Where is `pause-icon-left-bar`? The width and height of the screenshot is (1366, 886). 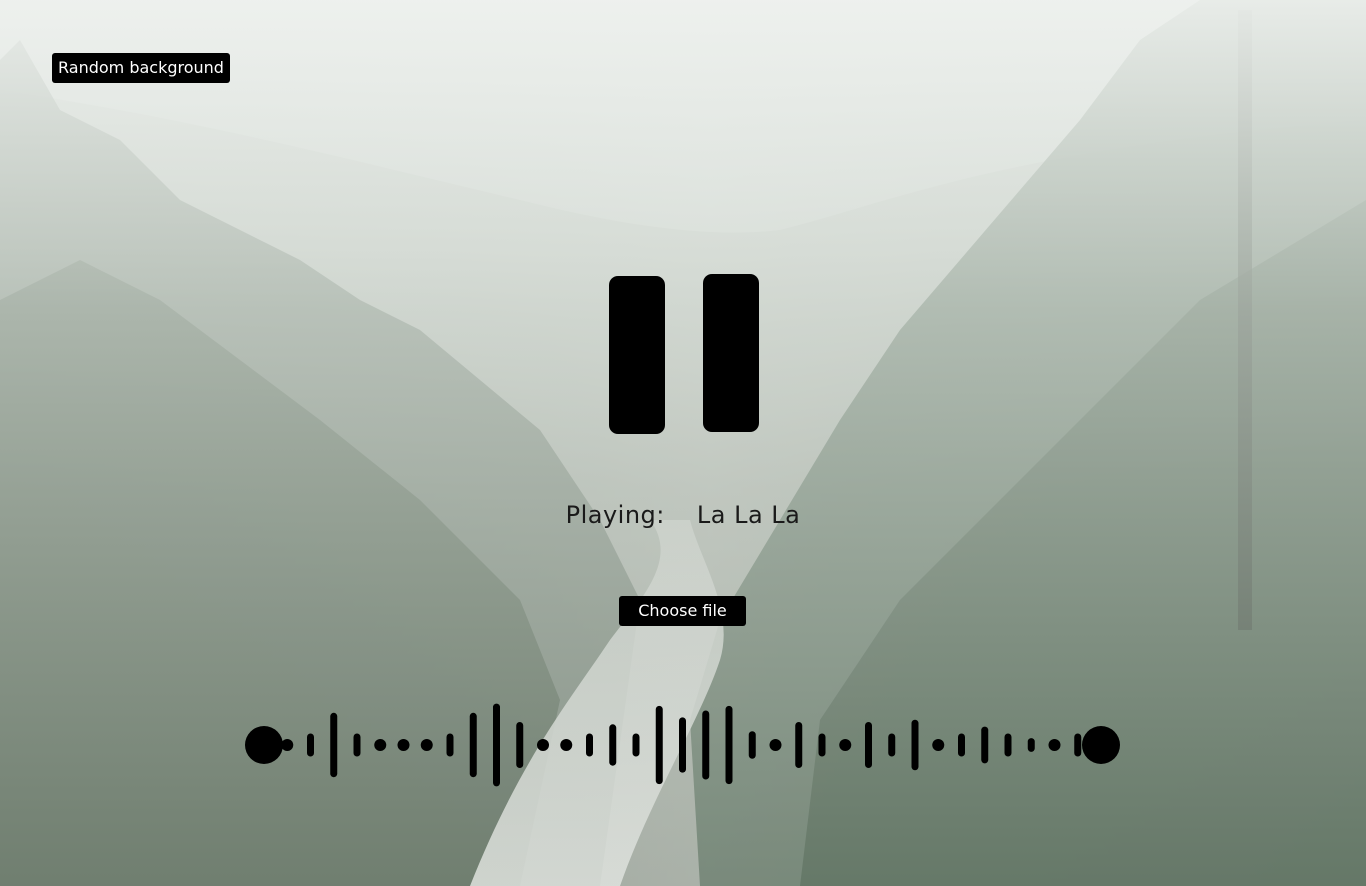 pause-icon-left-bar is located at coordinates (637, 355).